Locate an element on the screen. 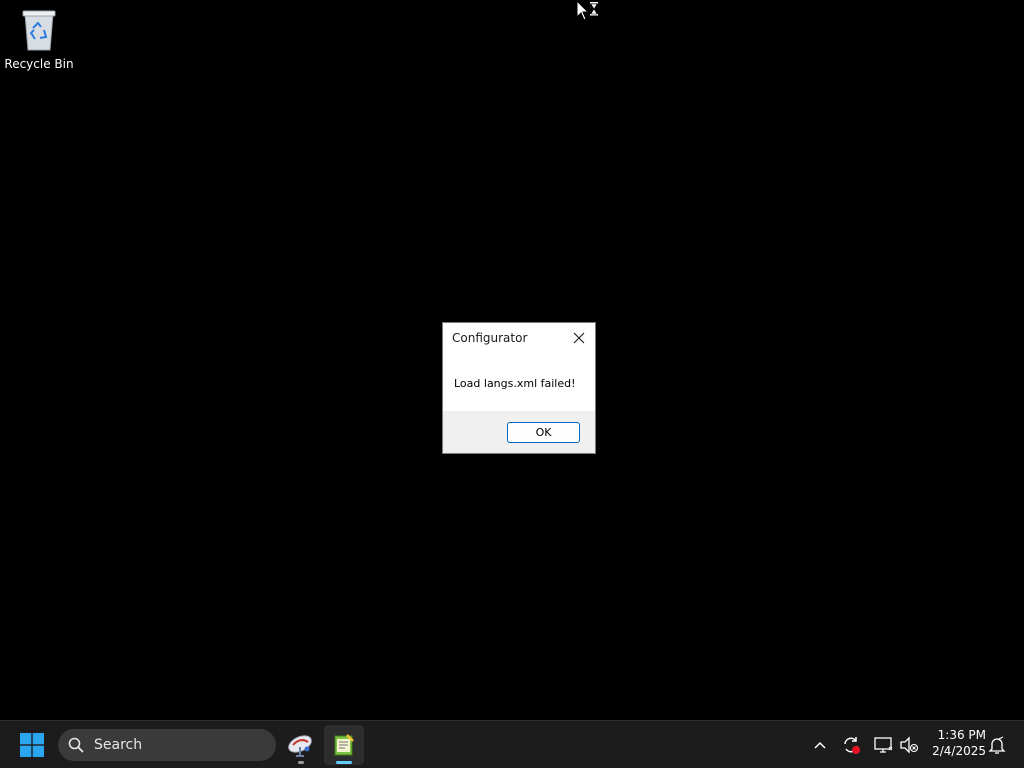  close-icon is located at coordinates (579, 338).